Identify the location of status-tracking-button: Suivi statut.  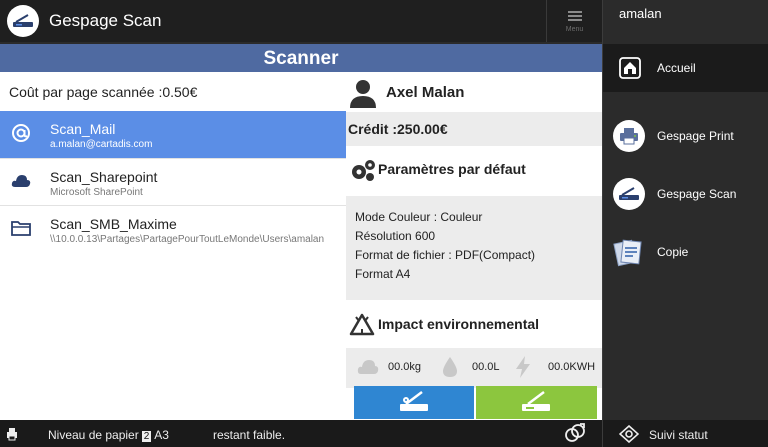
(685, 433).